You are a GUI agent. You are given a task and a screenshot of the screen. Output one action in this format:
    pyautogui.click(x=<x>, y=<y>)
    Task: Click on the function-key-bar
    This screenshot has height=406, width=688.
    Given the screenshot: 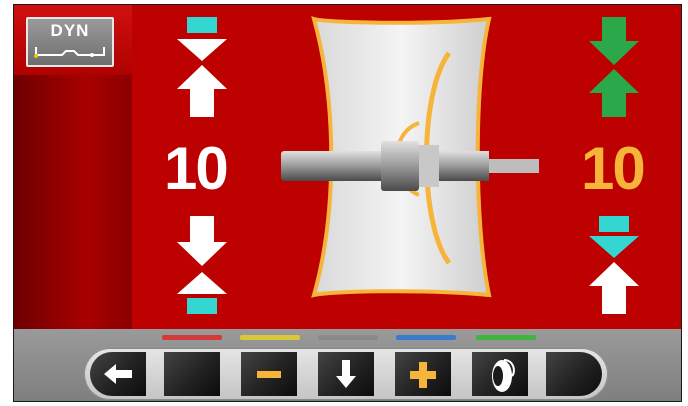 What is the action you would take?
    pyautogui.click(x=346, y=374)
    